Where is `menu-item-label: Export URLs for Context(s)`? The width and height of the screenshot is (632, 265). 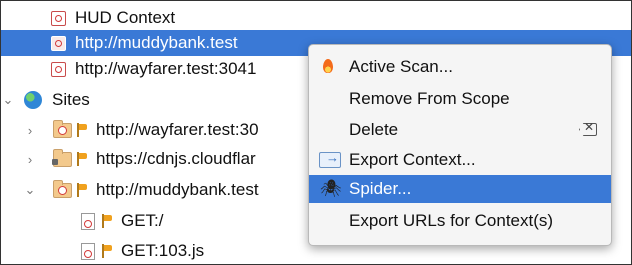 menu-item-label: Export URLs for Context(s) is located at coordinates (451, 220).